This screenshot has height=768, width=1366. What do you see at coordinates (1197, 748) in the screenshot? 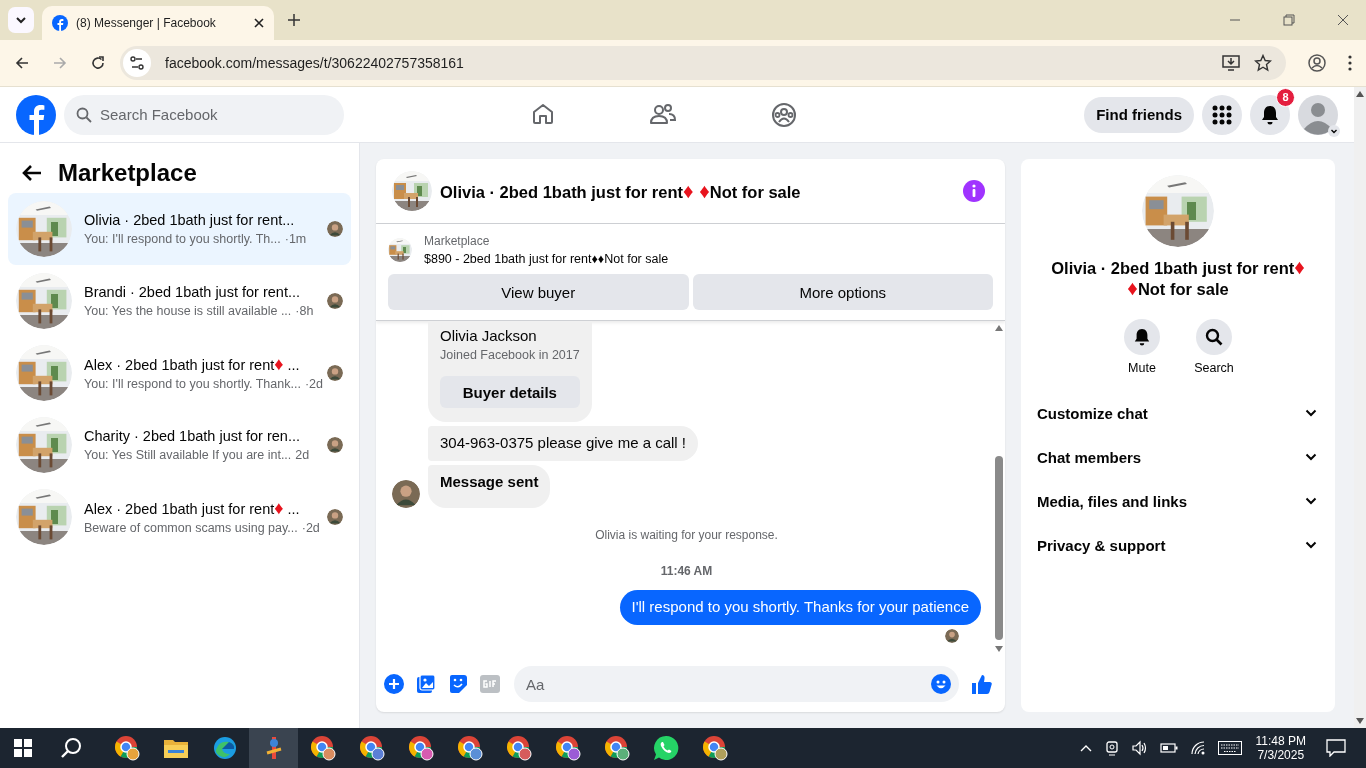
I see `wifi-icon` at bounding box center [1197, 748].